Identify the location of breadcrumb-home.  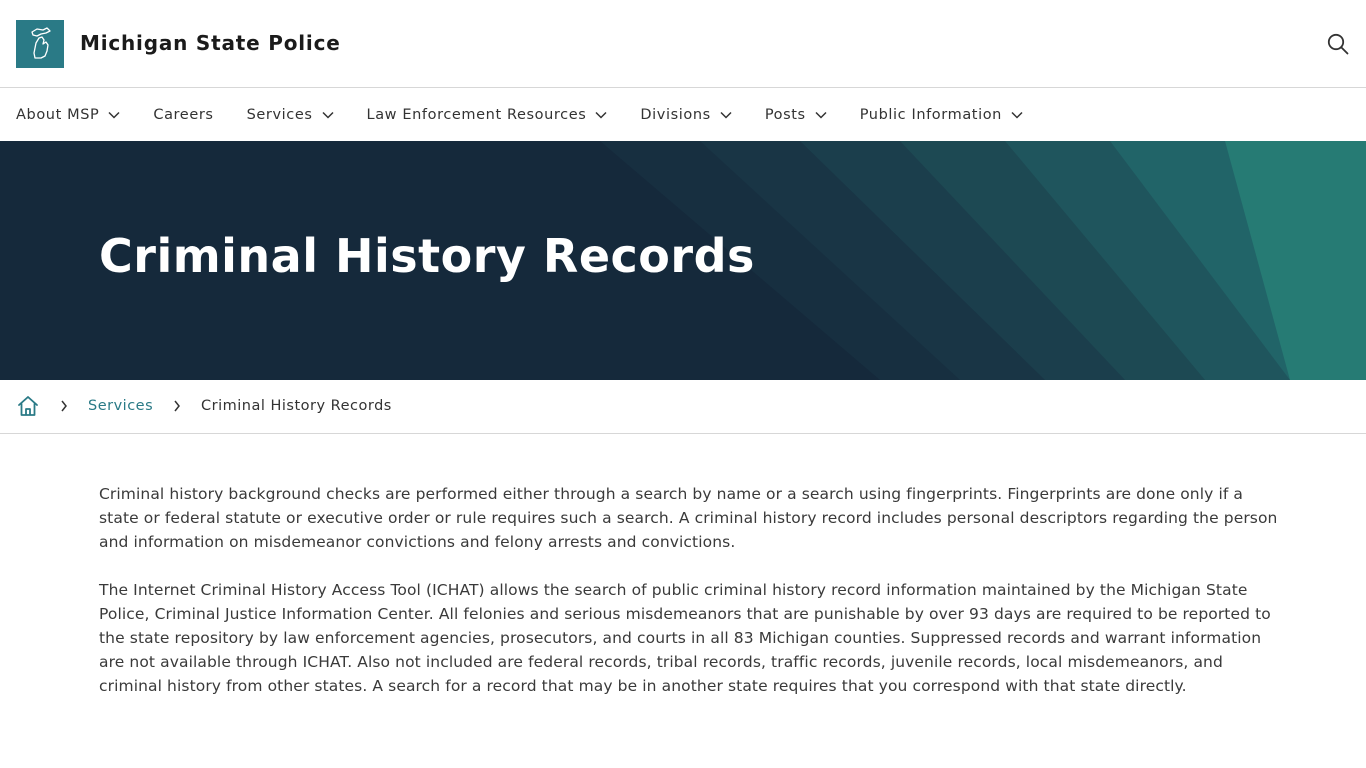
(28, 406).